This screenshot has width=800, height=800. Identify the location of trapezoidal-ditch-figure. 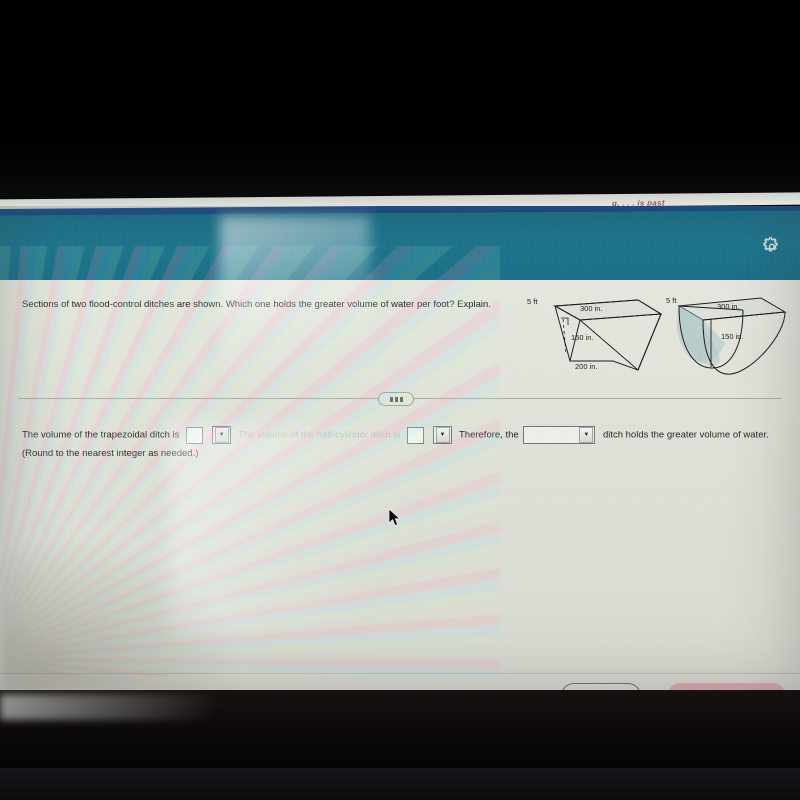
(608, 335).